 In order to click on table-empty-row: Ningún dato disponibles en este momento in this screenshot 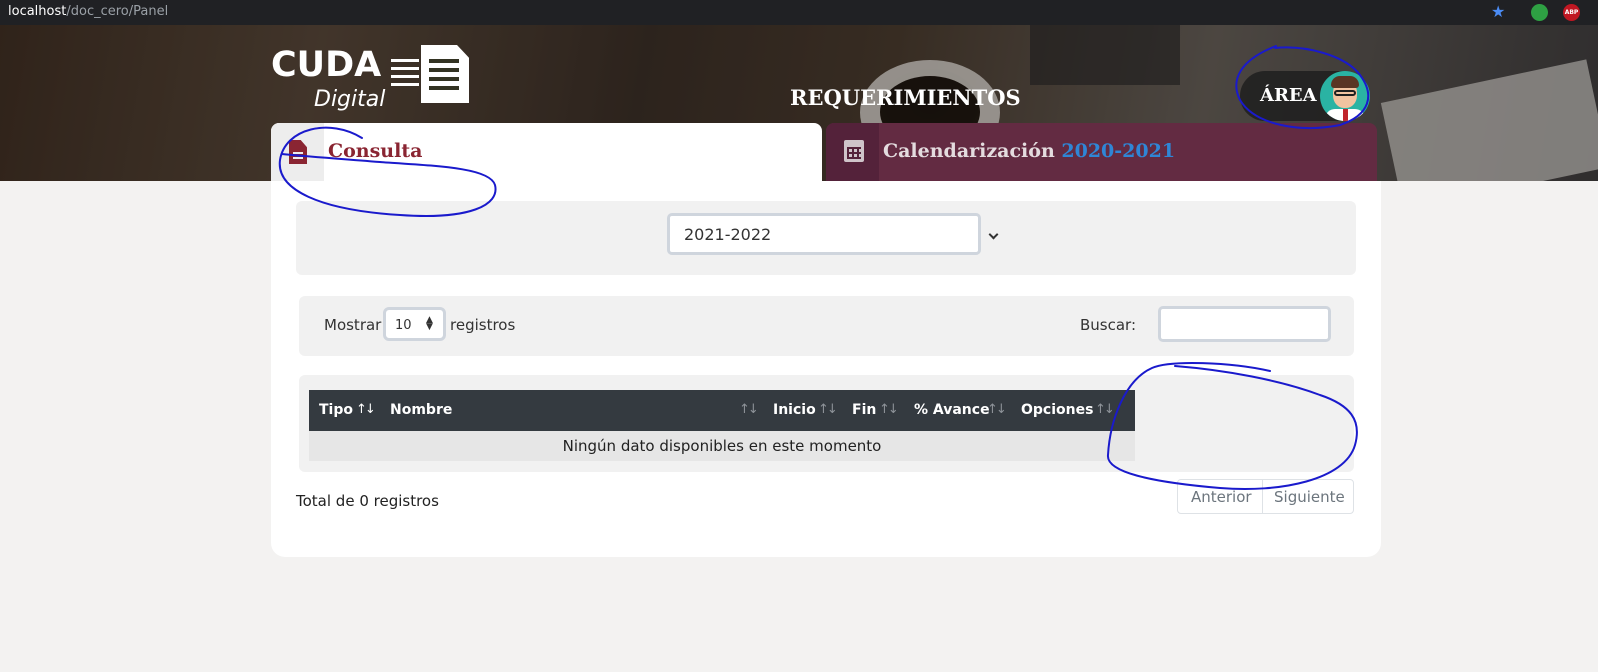, I will do `click(722, 446)`.